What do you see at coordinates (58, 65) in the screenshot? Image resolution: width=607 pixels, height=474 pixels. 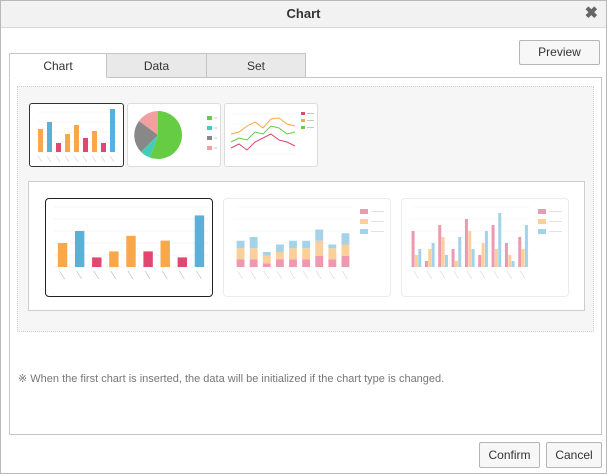 I see `tab-chart: Chart` at bounding box center [58, 65].